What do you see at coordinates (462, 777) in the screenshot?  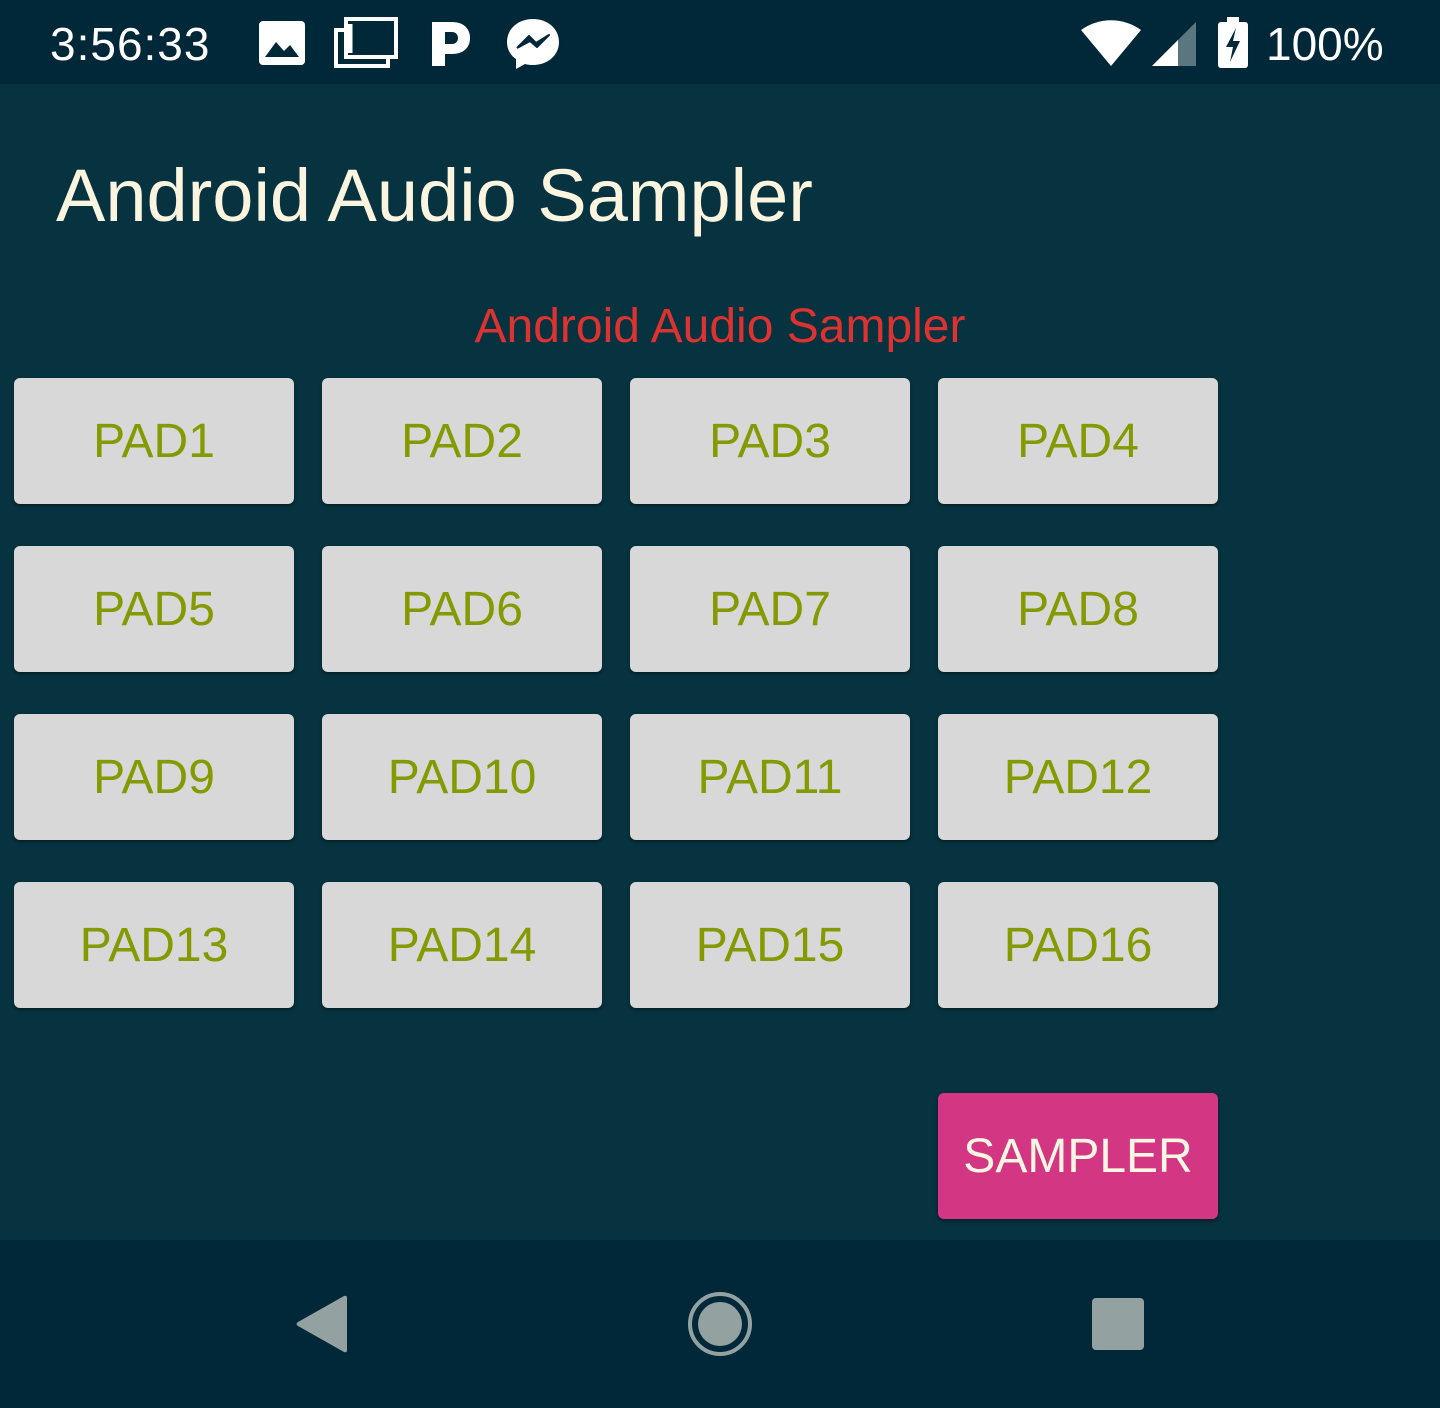 I see `pad-10-button: PAD10` at bounding box center [462, 777].